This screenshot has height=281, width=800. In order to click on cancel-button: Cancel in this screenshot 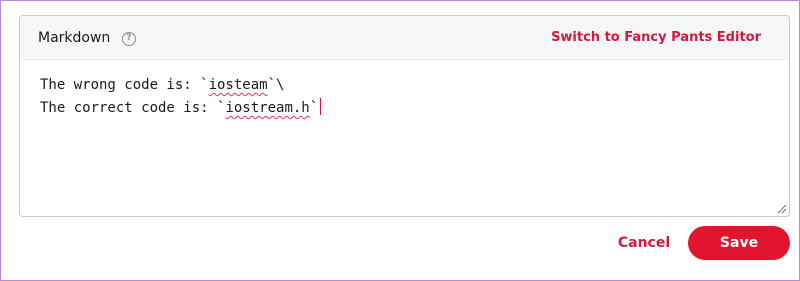, I will do `click(644, 243)`.